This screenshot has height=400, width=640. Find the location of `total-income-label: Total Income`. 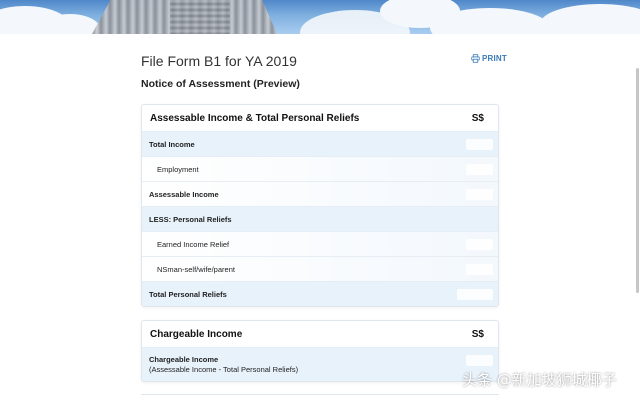

total-income-label: Total Income is located at coordinates (172, 144).